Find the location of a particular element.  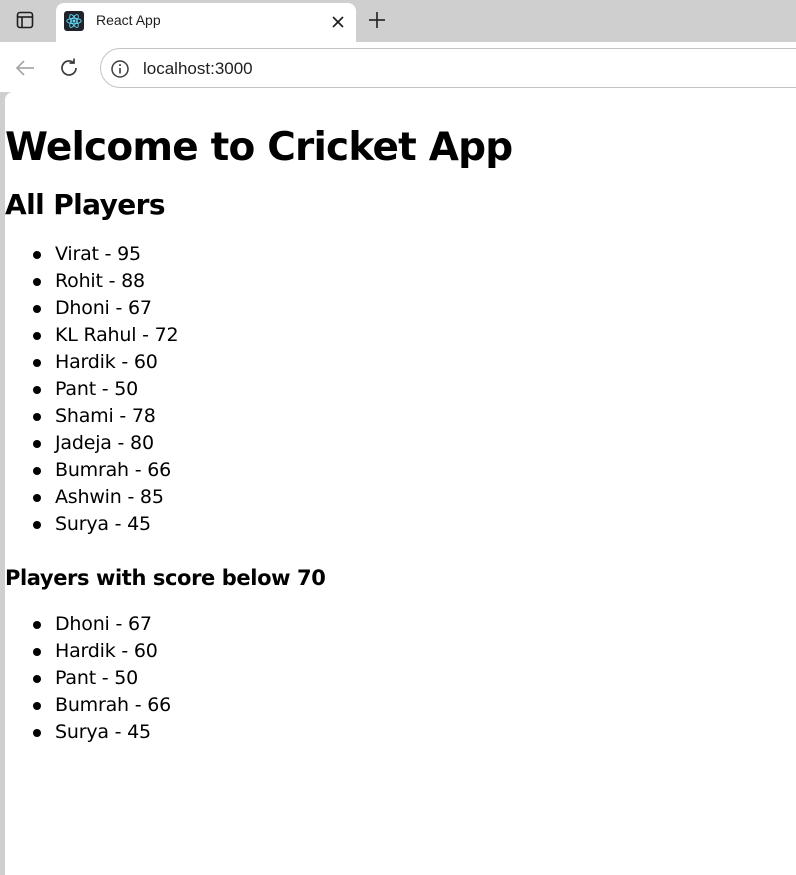

list-item: Virat - 95 is located at coordinates (400, 254).